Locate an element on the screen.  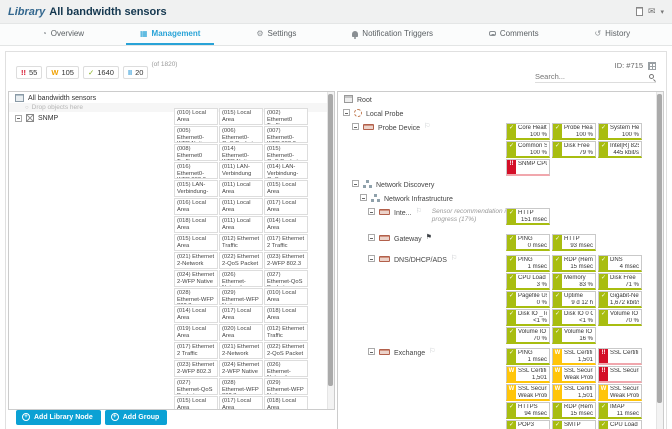
sensor-box: ✓ Disk Free 79 % is located at coordinates (574, 149).